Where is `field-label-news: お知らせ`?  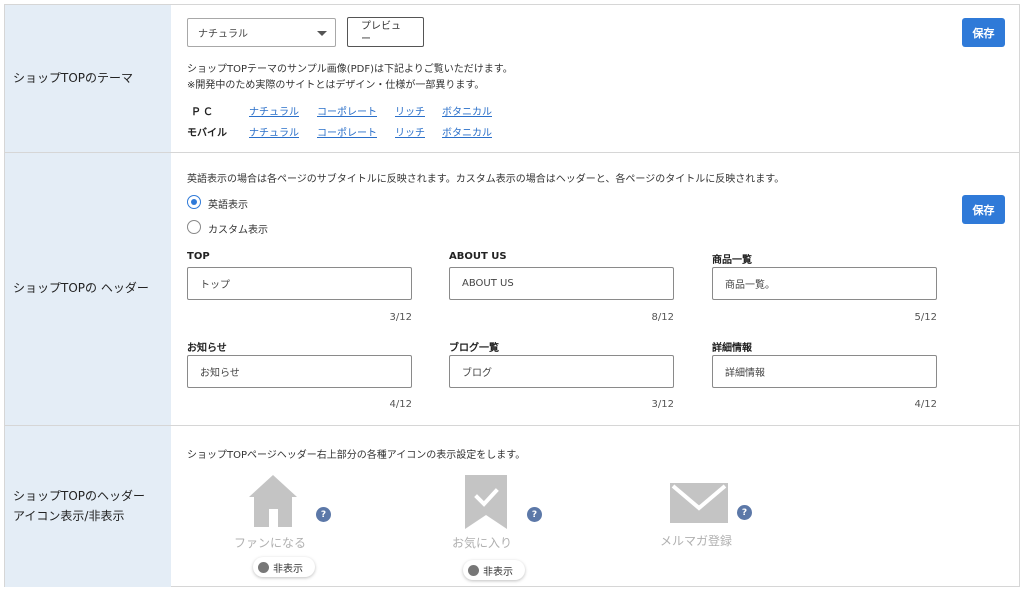 field-label-news: お知らせ is located at coordinates (207, 348).